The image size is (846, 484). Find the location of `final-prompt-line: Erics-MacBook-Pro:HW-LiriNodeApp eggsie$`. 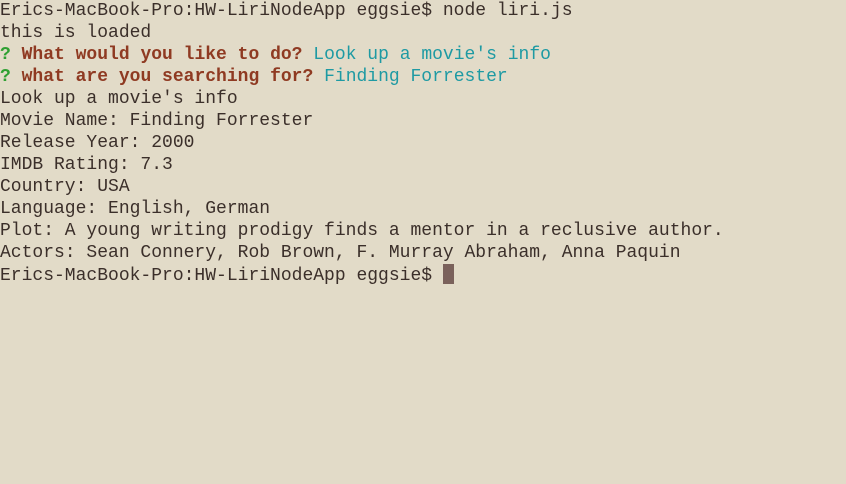

final-prompt-line: Erics-MacBook-Pro:HW-LiriNodeApp eggsie$ is located at coordinates (423, 275).